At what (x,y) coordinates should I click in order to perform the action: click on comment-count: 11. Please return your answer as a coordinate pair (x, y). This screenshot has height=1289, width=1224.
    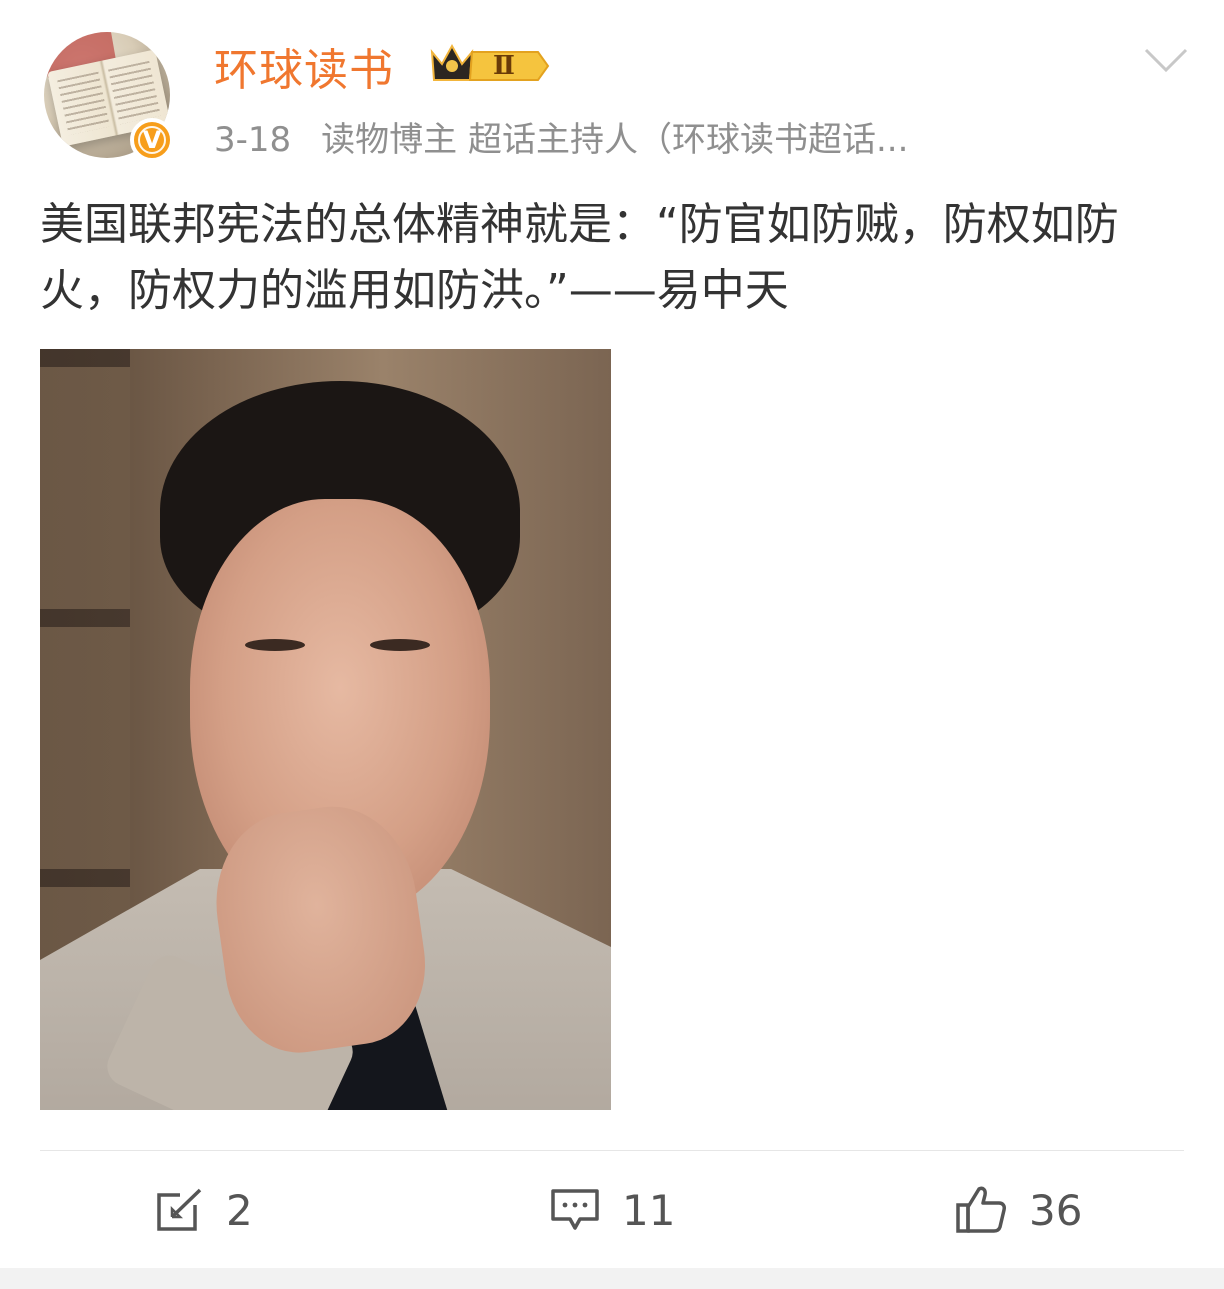
    Looking at the image, I should click on (649, 1210).